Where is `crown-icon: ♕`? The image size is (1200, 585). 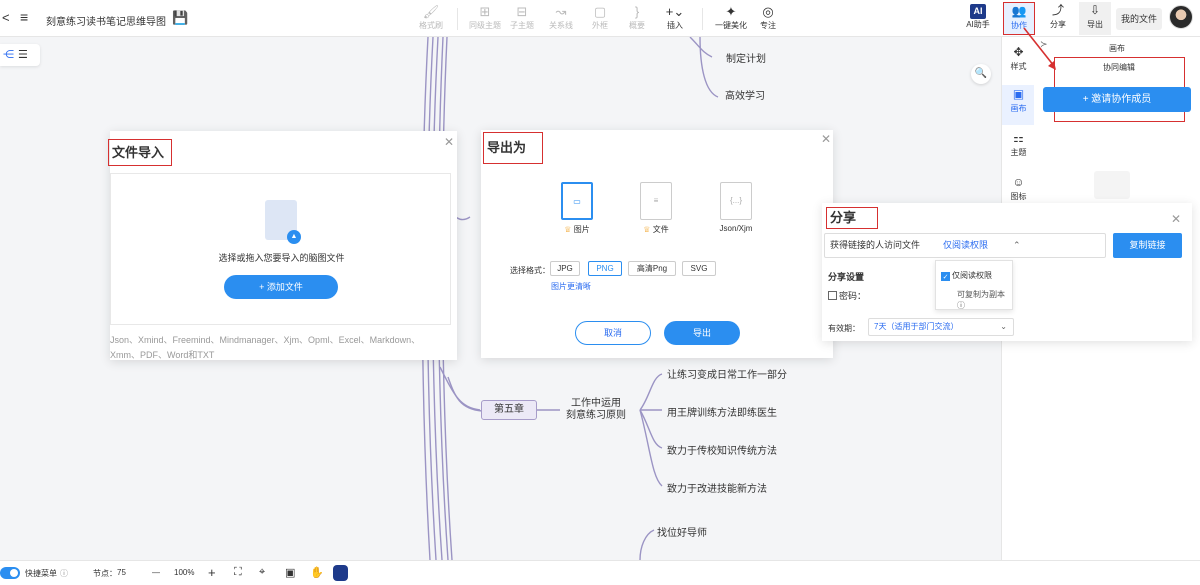 crown-icon: ♕ is located at coordinates (647, 229).